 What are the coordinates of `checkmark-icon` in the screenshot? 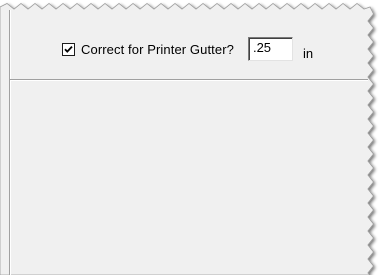 It's located at (68, 49).